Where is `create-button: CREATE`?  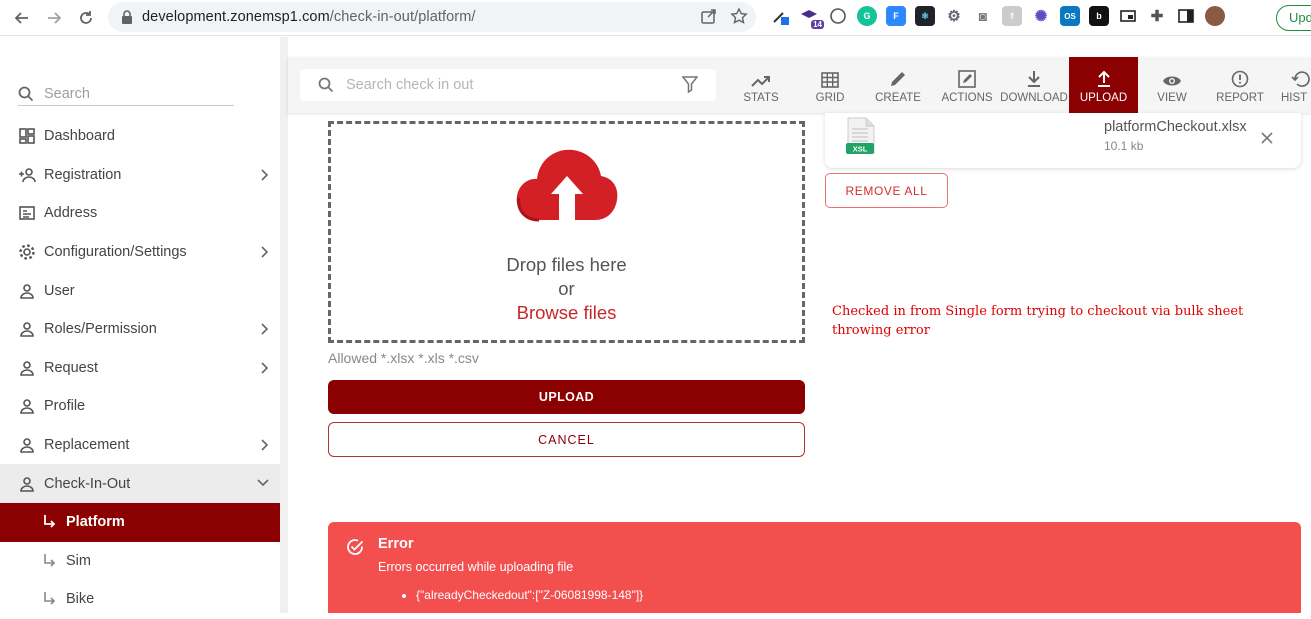
create-button: CREATE is located at coordinates (898, 85).